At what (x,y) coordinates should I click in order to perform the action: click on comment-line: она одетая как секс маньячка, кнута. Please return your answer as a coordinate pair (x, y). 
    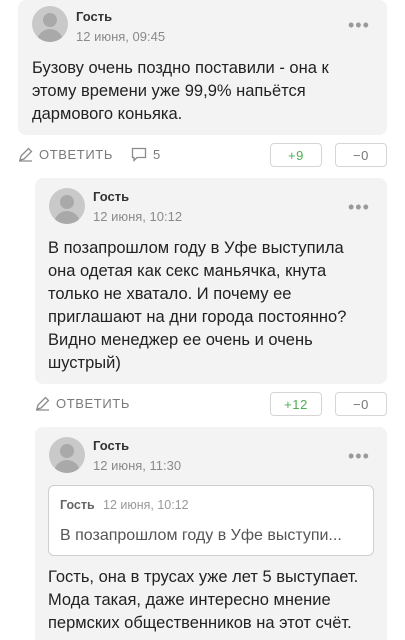
    Looking at the image, I should click on (187, 271).